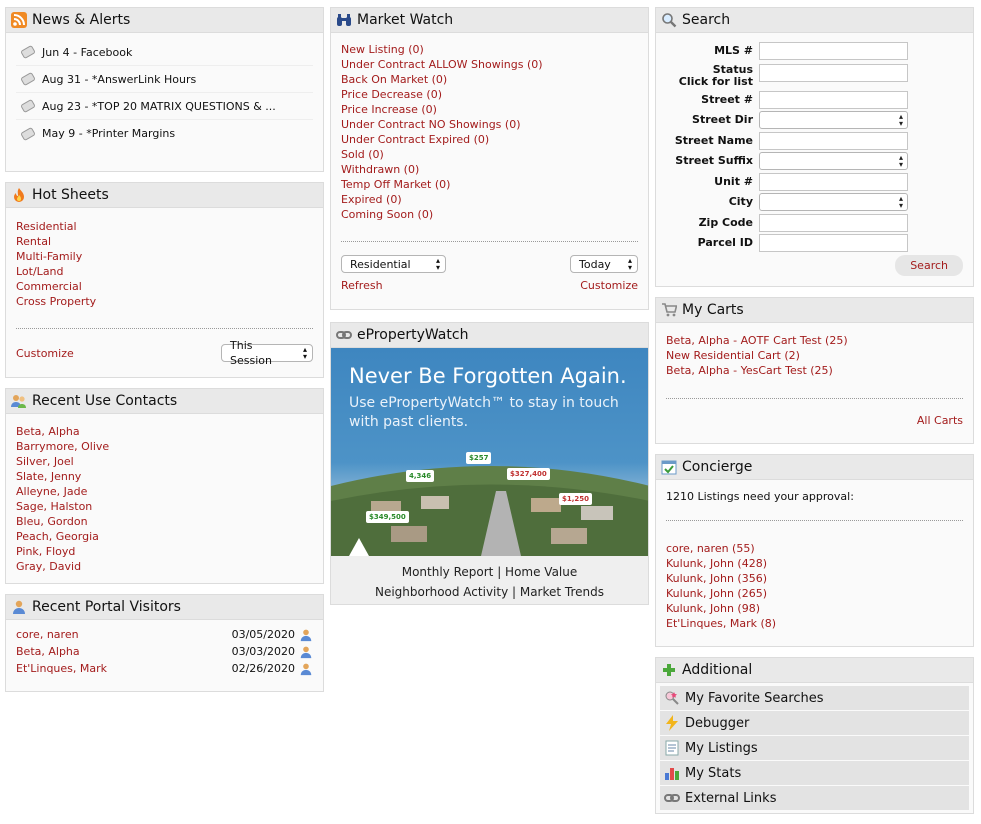  I want to click on additional-item-label: External Links, so click(731, 798).